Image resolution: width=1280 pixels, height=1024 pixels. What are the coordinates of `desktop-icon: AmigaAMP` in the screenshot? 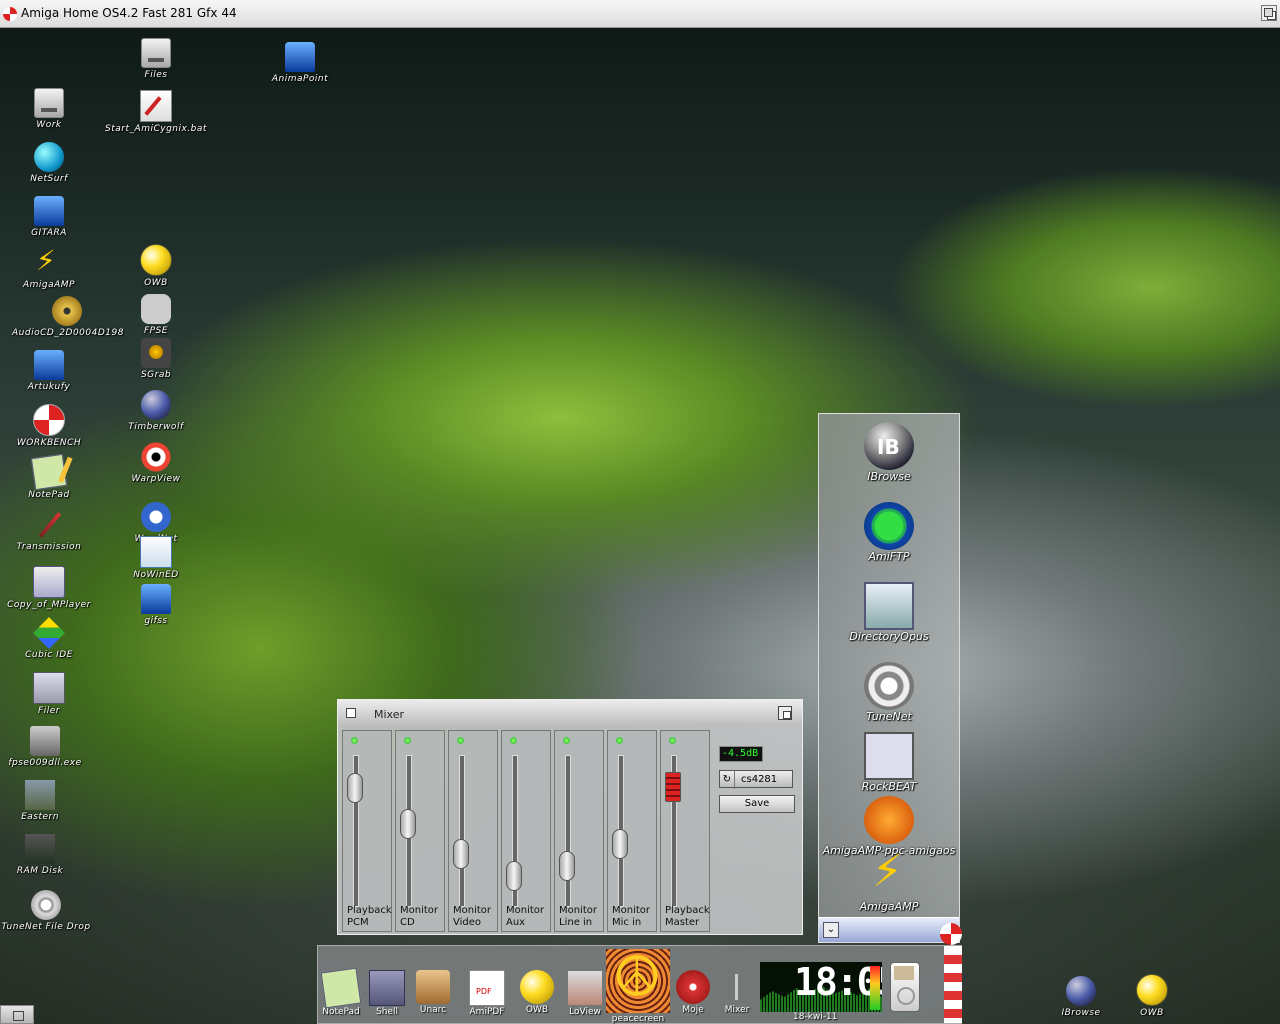 It's located at (52, 267).